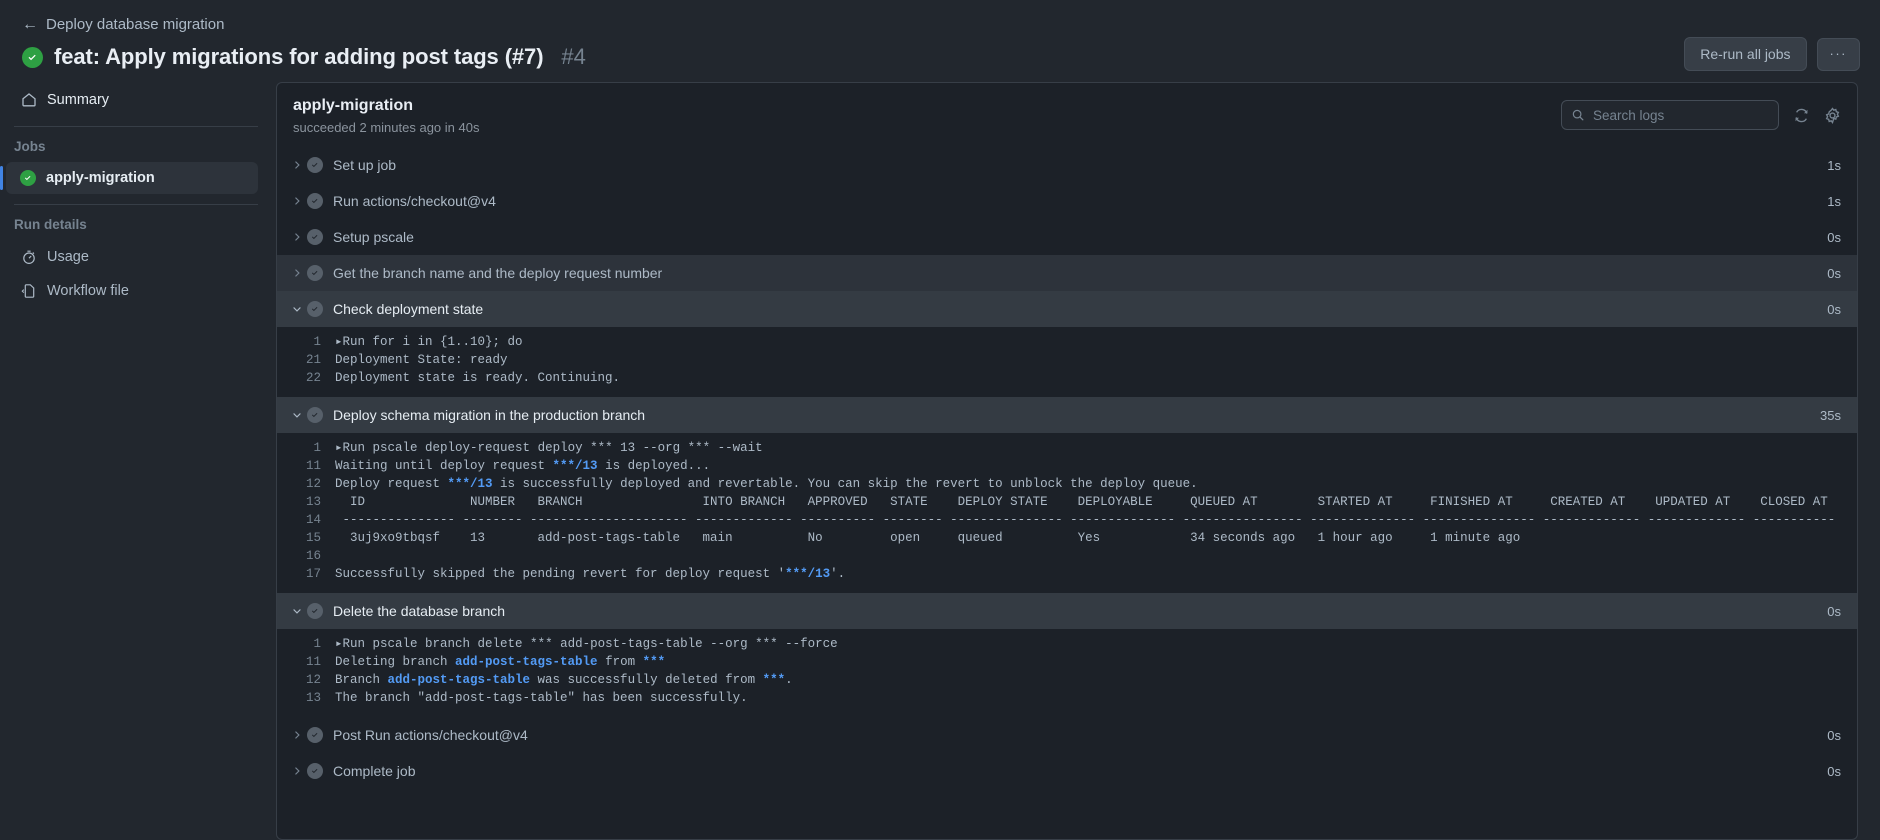  What do you see at coordinates (138, 461) in the screenshot?
I see `sidebar: Summary Jobs apply-migration Run details` at bounding box center [138, 461].